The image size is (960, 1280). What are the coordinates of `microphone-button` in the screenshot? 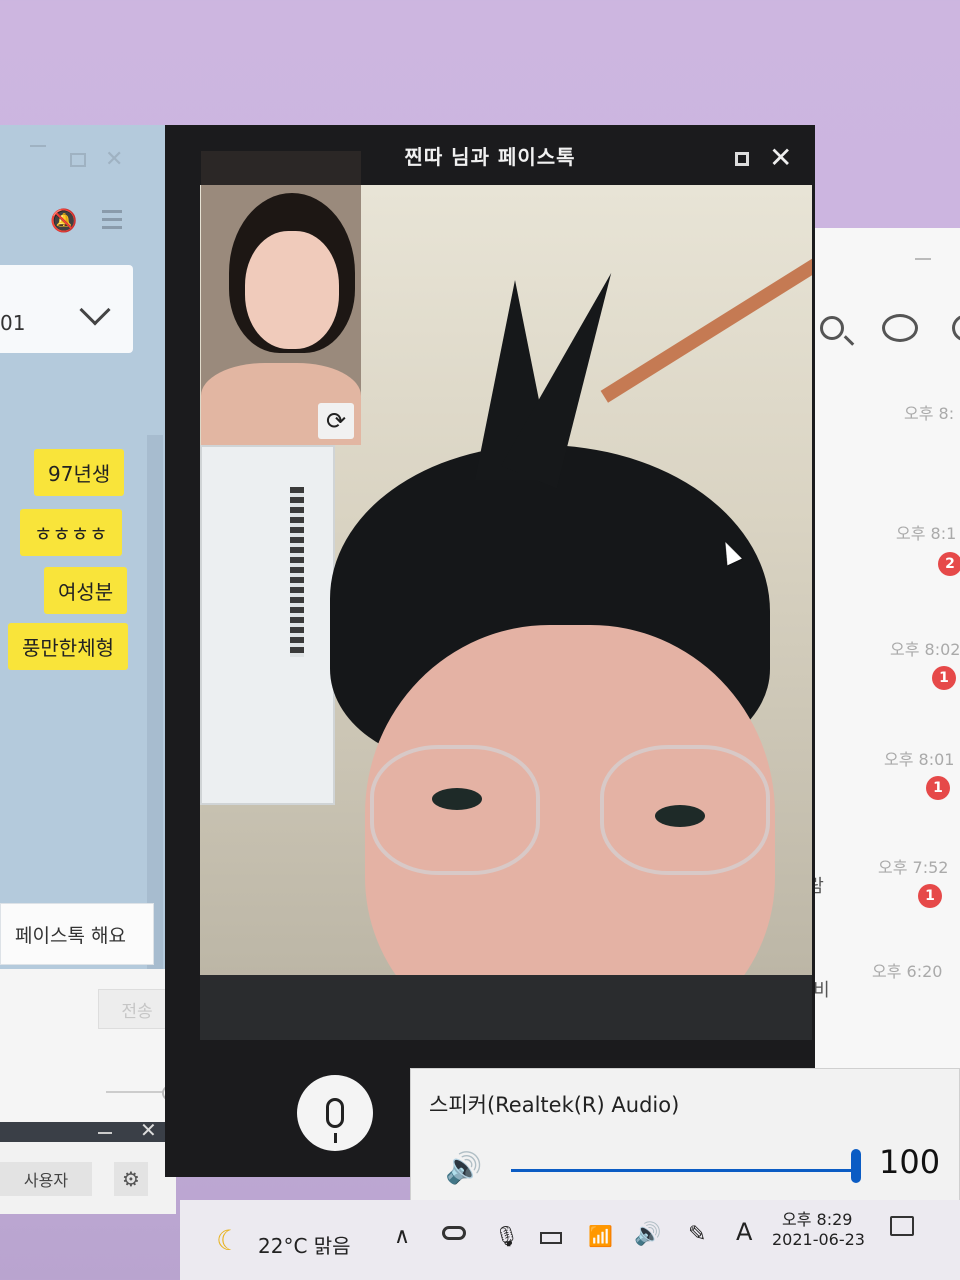 It's located at (335, 1113).